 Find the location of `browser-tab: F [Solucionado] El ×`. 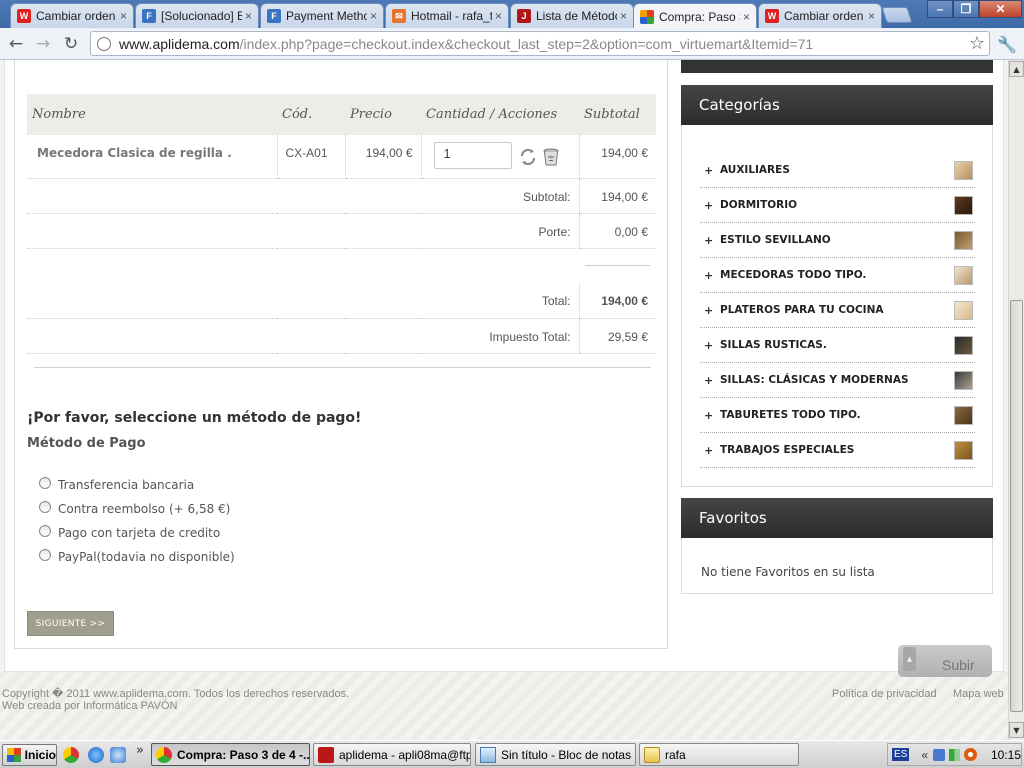

browser-tab: F [Solucionado] El × is located at coordinates (197, 15).